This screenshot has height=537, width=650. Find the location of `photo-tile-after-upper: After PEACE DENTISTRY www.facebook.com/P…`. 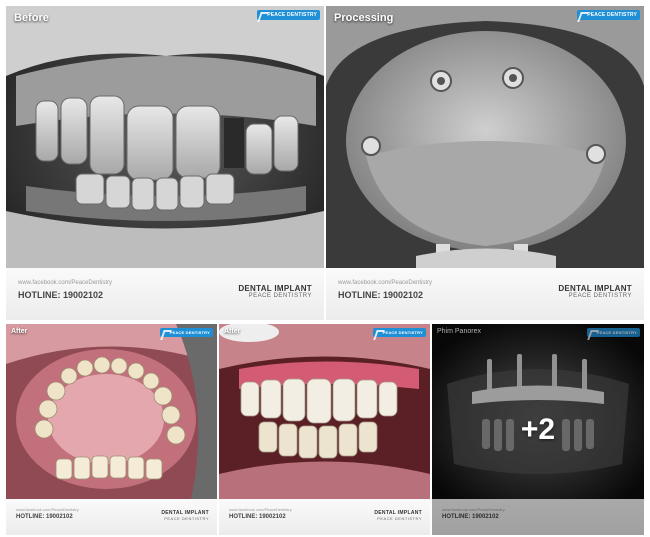

photo-tile-after-upper: After PEACE DENTISTRY www.facebook.com/P… is located at coordinates (111, 429).